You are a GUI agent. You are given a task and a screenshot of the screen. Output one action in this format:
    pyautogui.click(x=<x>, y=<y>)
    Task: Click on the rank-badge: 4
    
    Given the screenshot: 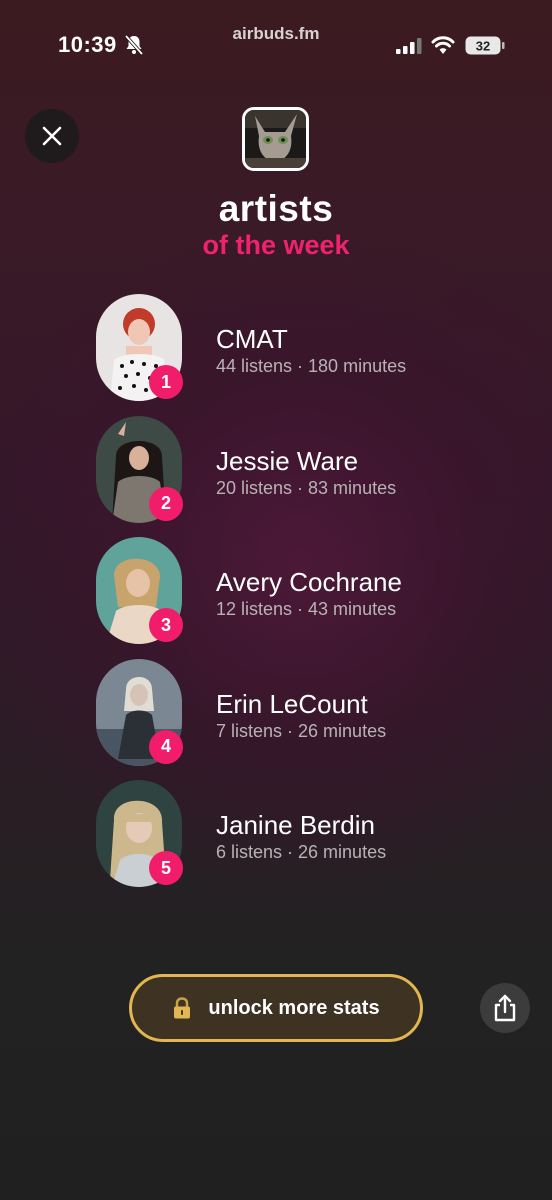 What is the action you would take?
    pyautogui.click(x=166, y=746)
    